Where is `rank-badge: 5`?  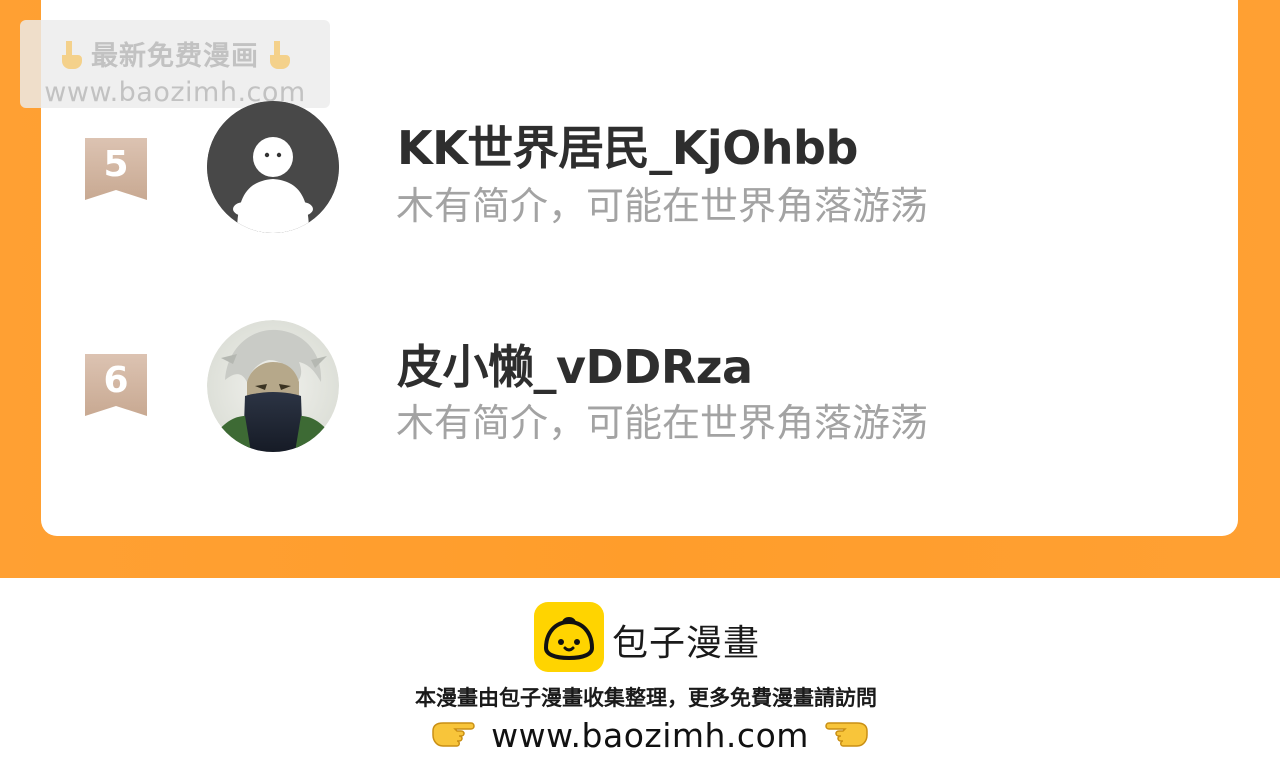 rank-badge: 5 is located at coordinates (116, 170).